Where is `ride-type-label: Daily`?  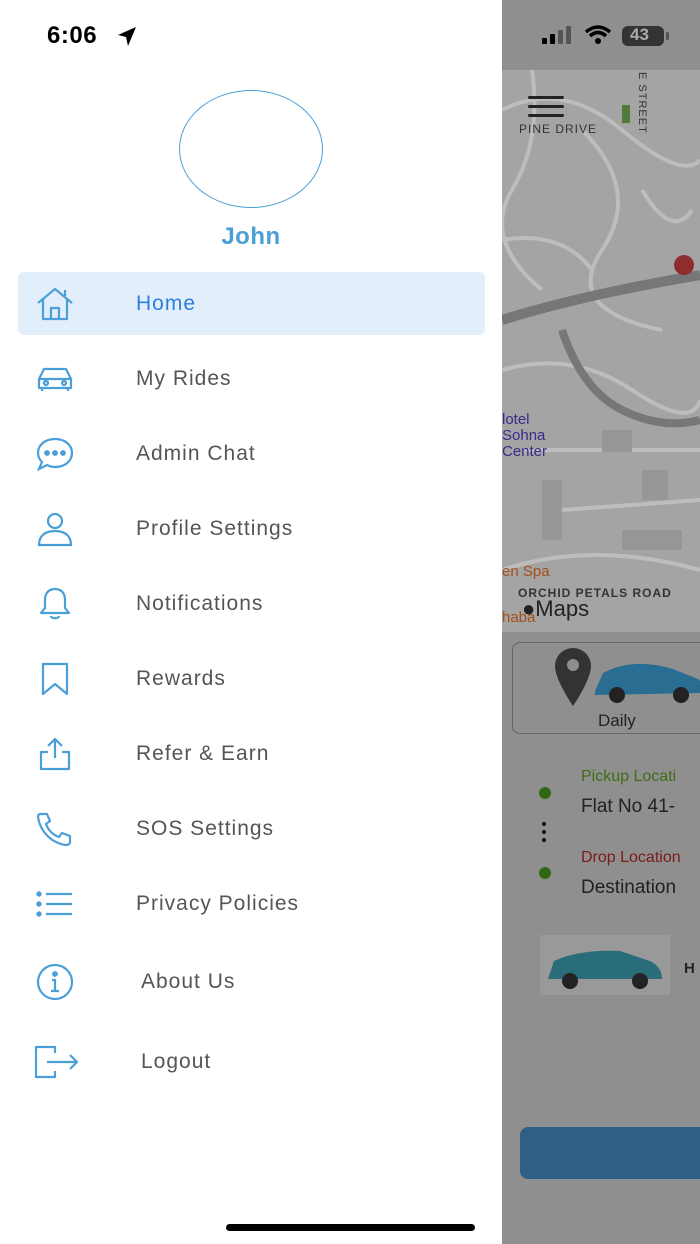 ride-type-label: Daily is located at coordinates (617, 720).